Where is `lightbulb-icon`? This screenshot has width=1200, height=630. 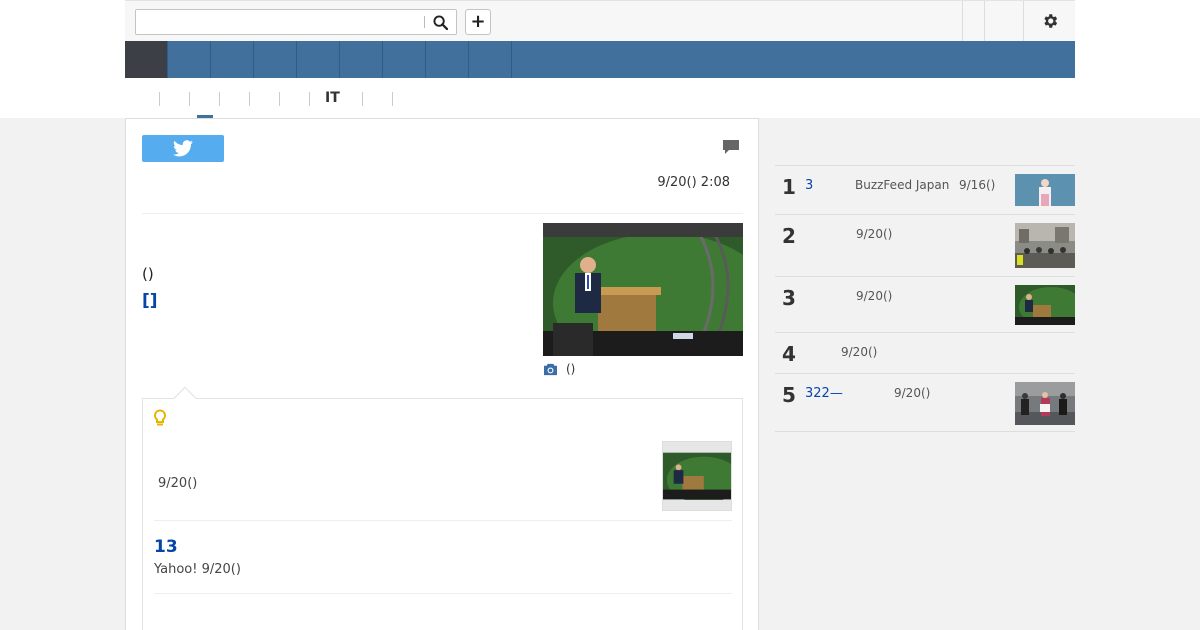 lightbulb-icon is located at coordinates (160, 417).